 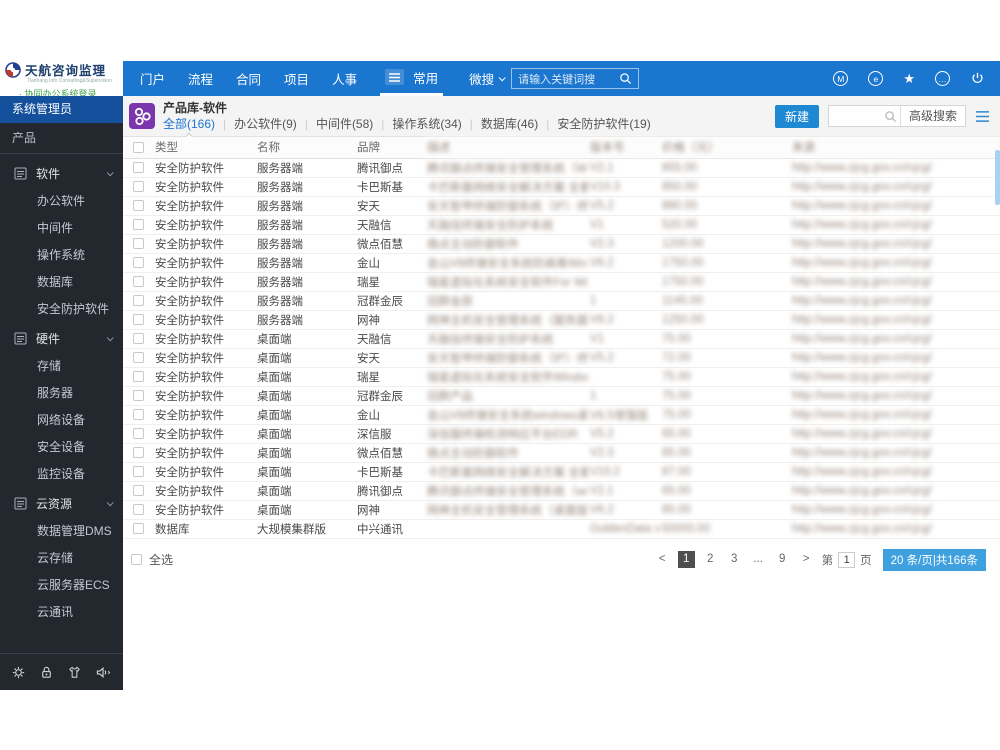 I want to click on sidebar-item: 数据管理DMS, so click(x=61, y=531).